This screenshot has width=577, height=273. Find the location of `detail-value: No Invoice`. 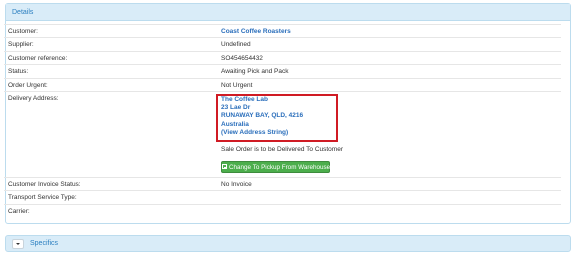

detail-value: No Invoice is located at coordinates (236, 184).